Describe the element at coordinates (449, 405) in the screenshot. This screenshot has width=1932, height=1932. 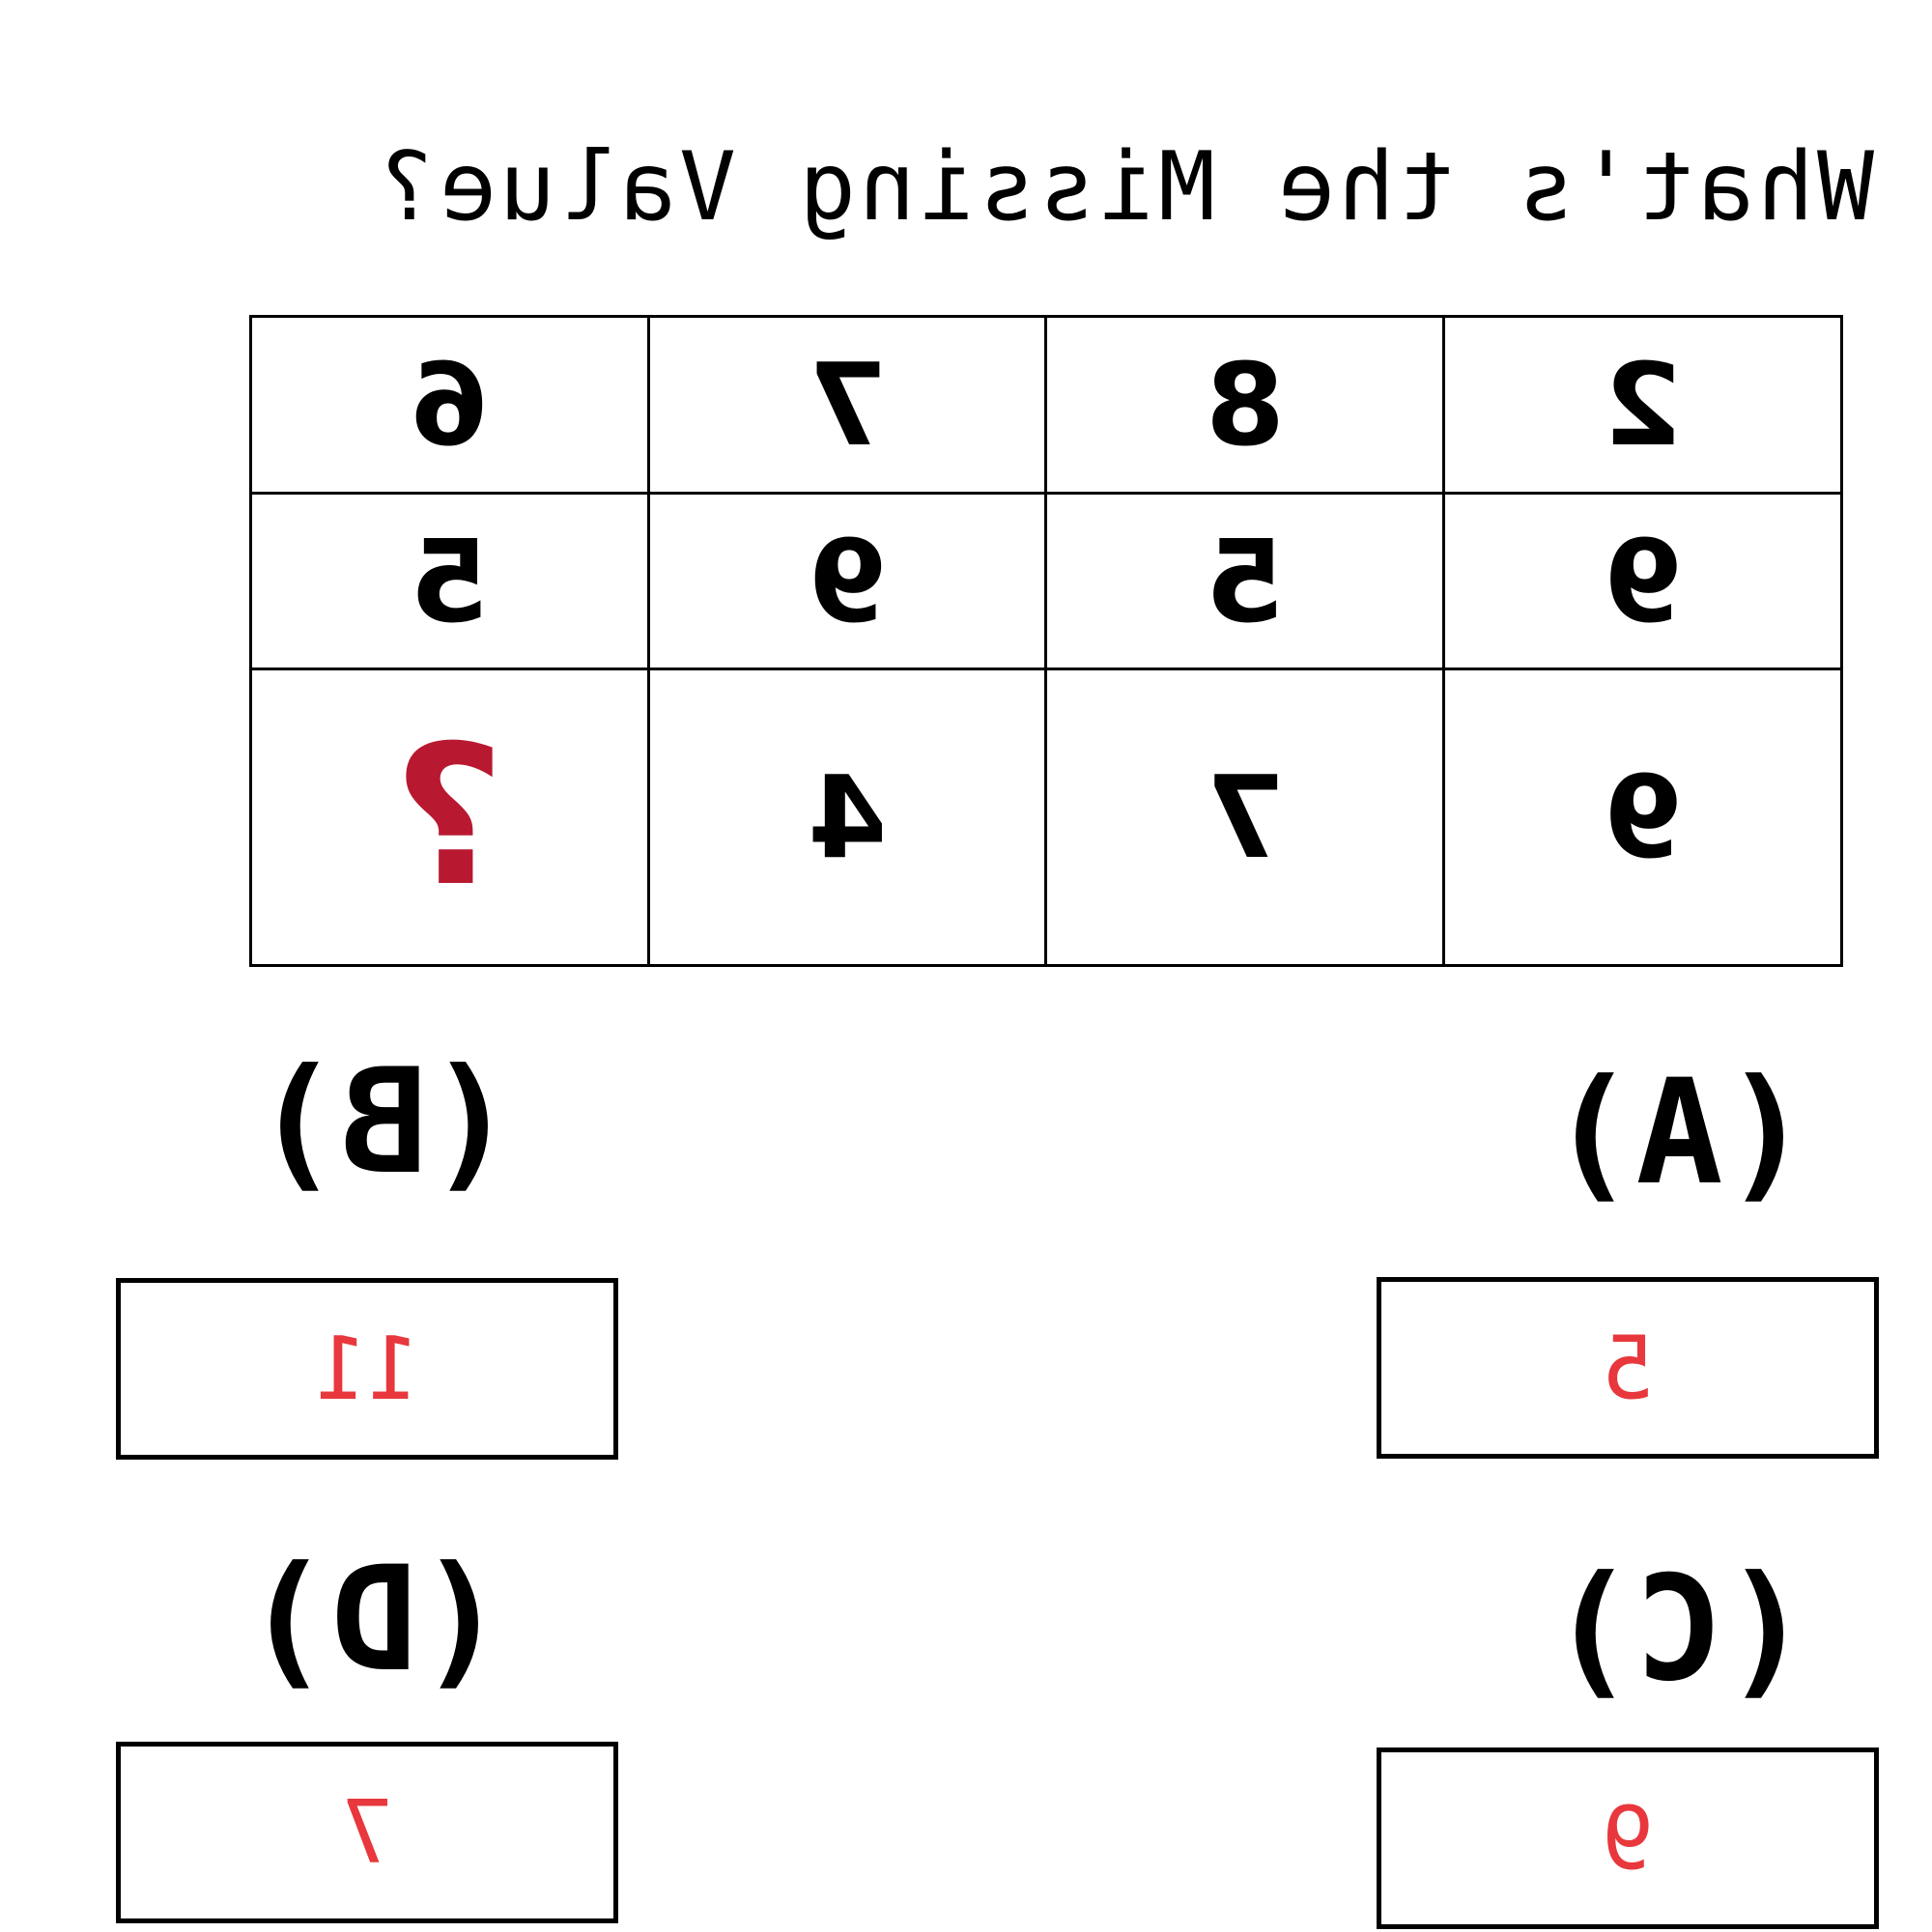
I see `grid-cell: 6` at that location.